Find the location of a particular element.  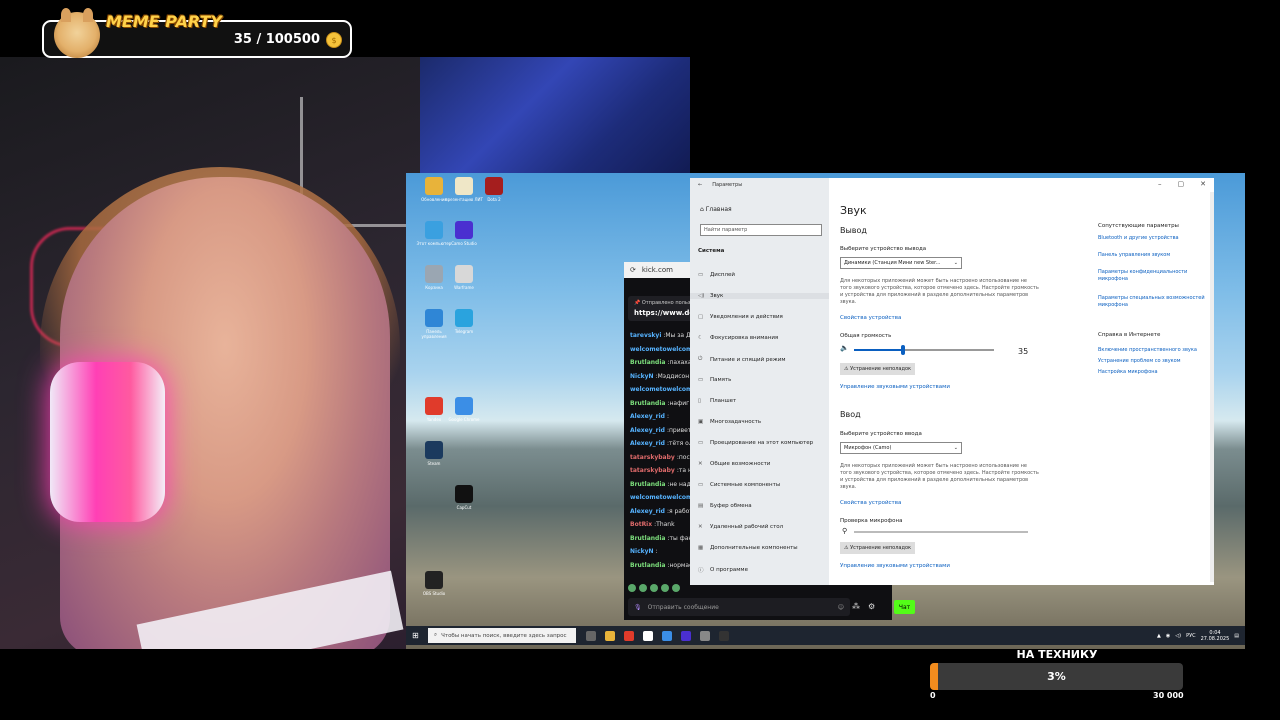

desktop-icon: OBS Studio is located at coordinates (434, 583).